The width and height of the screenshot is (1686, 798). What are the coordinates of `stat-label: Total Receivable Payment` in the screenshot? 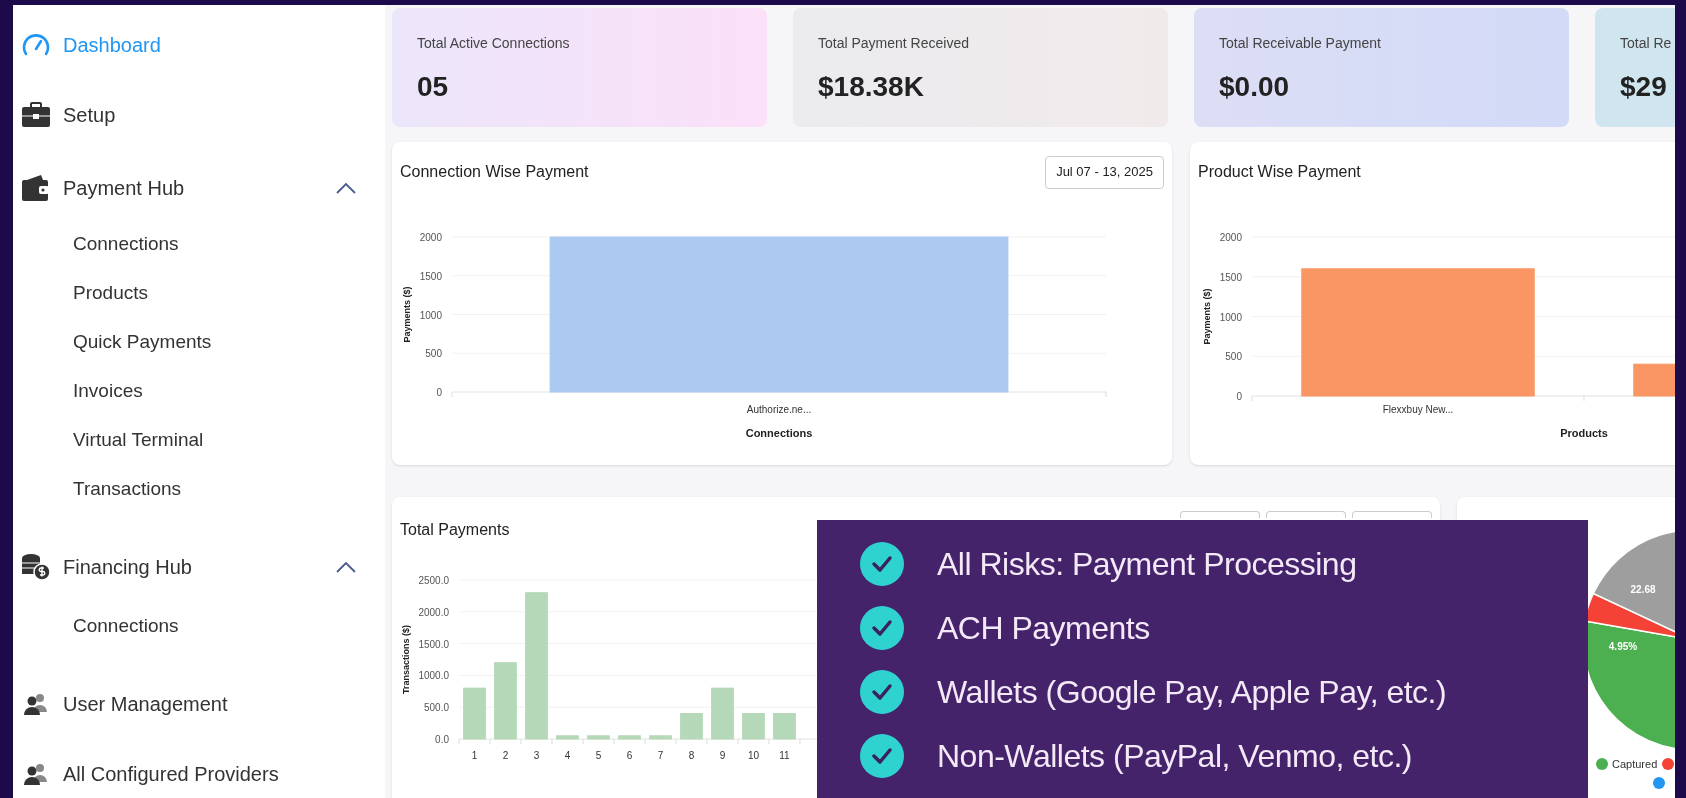 It's located at (1300, 43).